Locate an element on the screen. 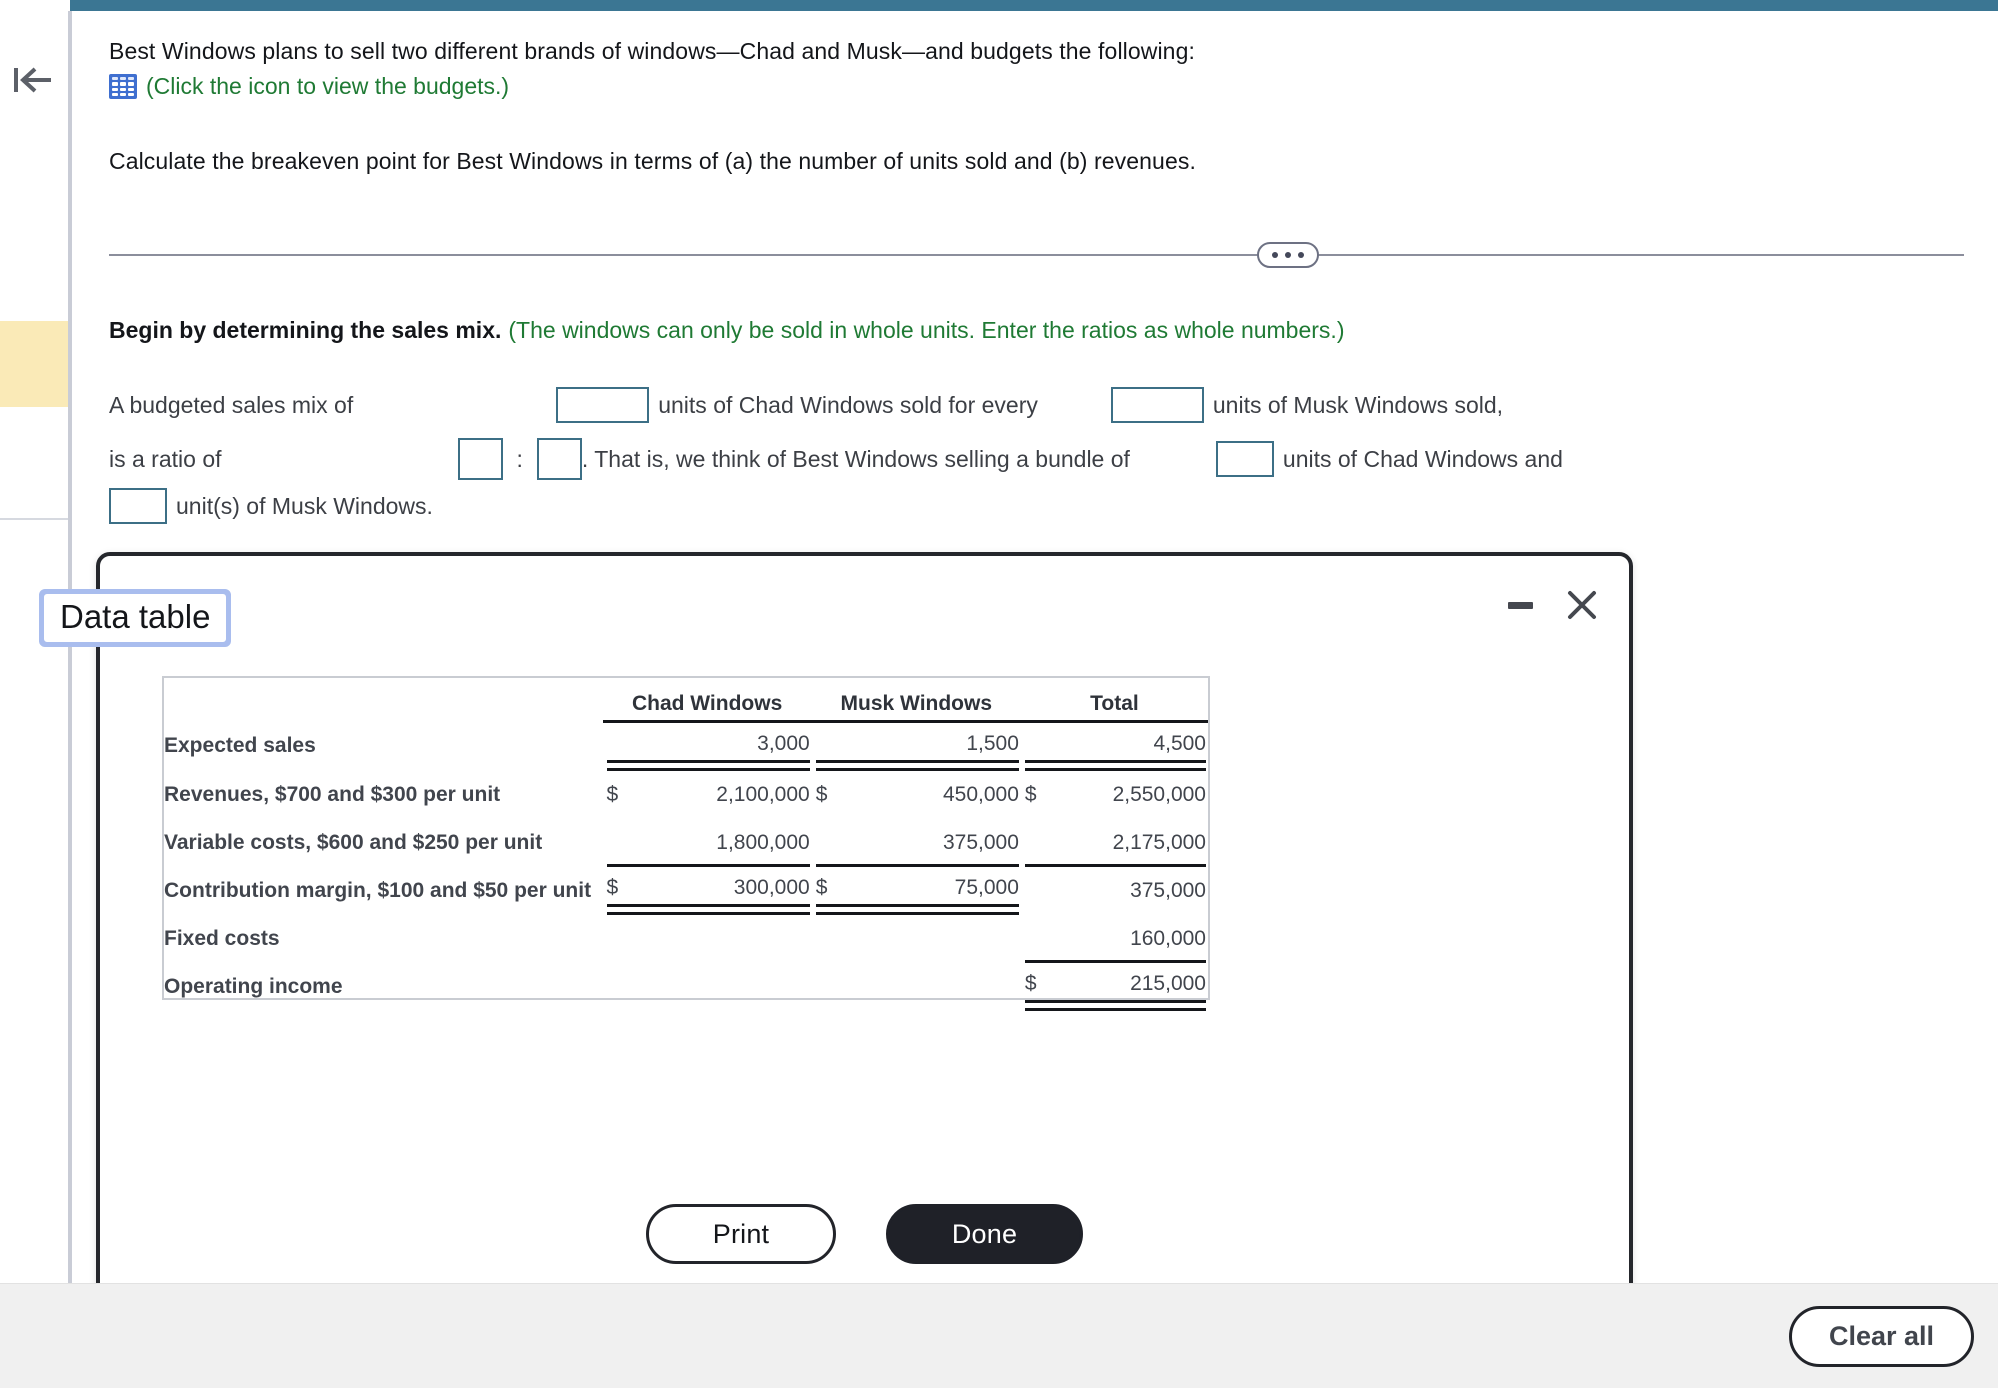 The image size is (1998, 1388). row-label: Variable costs, $600 and $250 per unit is located at coordinates (353, 842).